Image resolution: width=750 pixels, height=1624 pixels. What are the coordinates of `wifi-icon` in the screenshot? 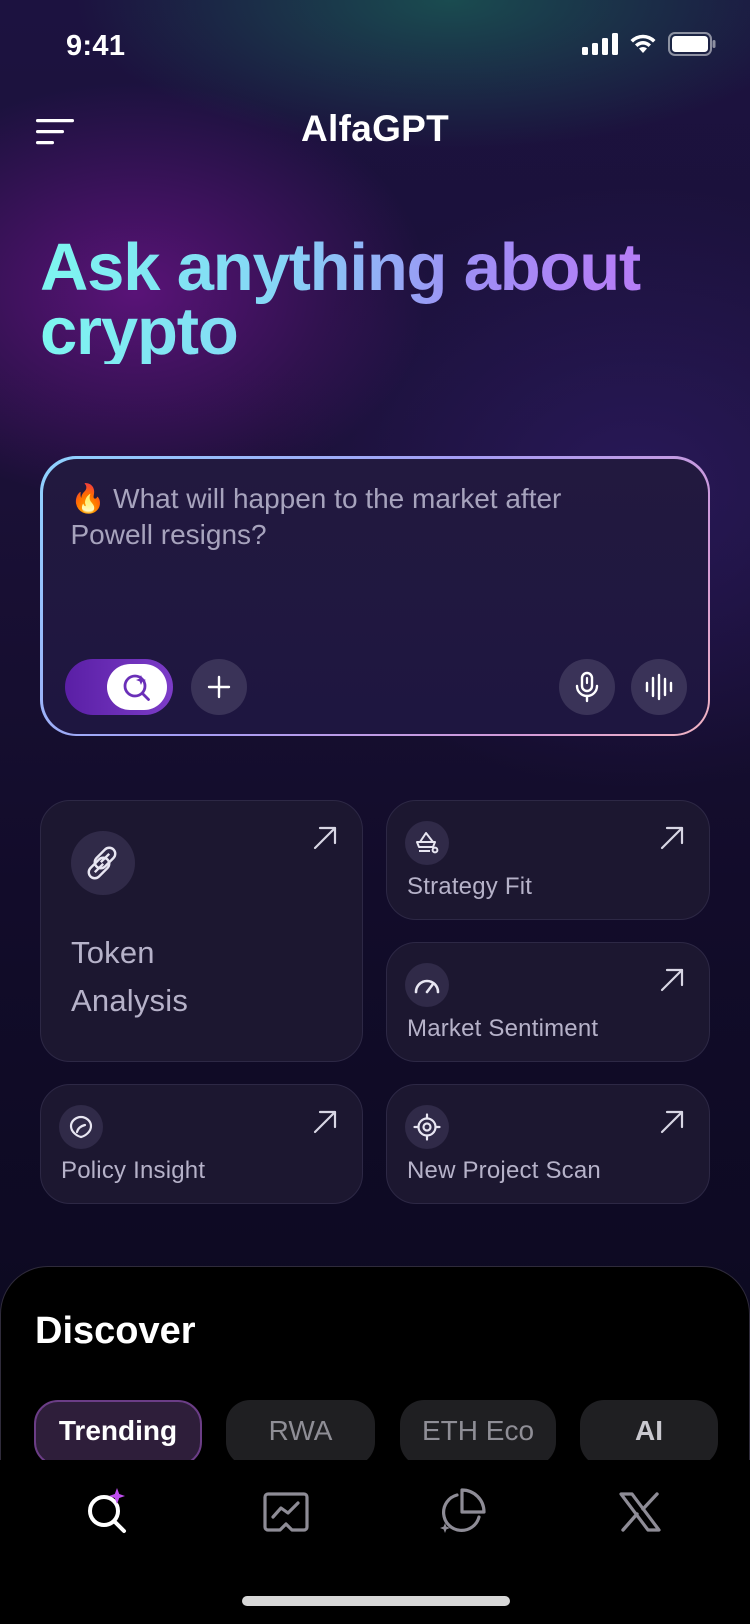 It's located at (643, 43).